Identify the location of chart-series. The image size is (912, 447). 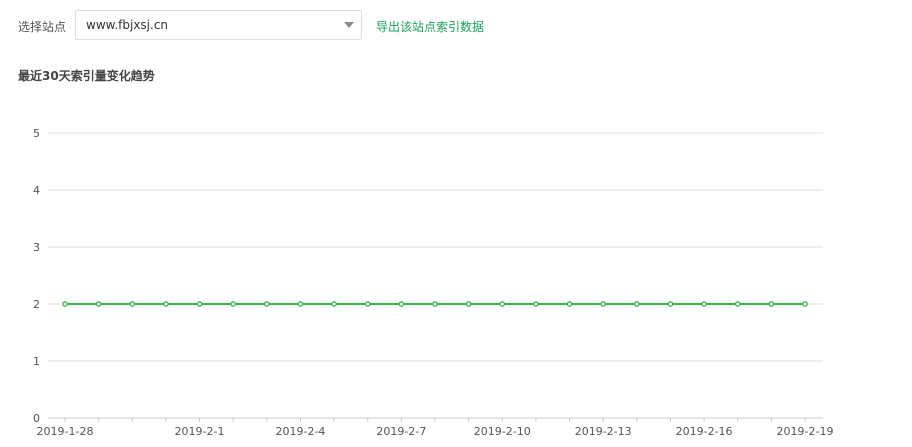
(435, 304).